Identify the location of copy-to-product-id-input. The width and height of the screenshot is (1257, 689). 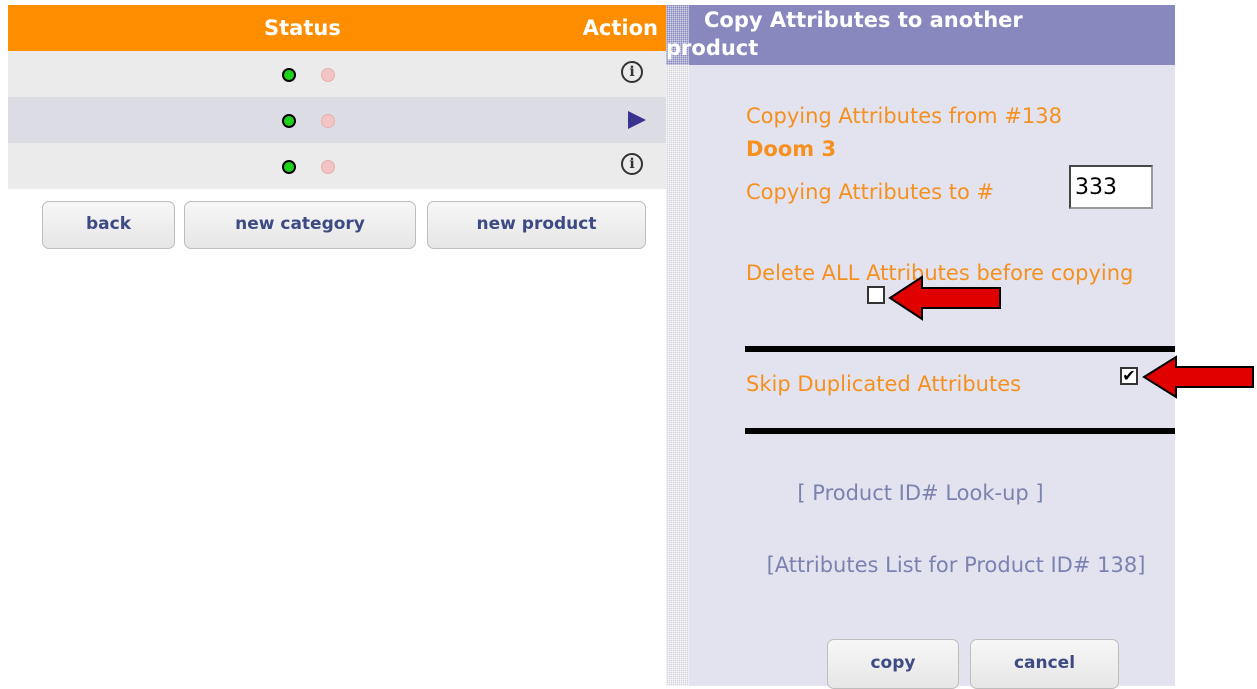
(1111, 187).